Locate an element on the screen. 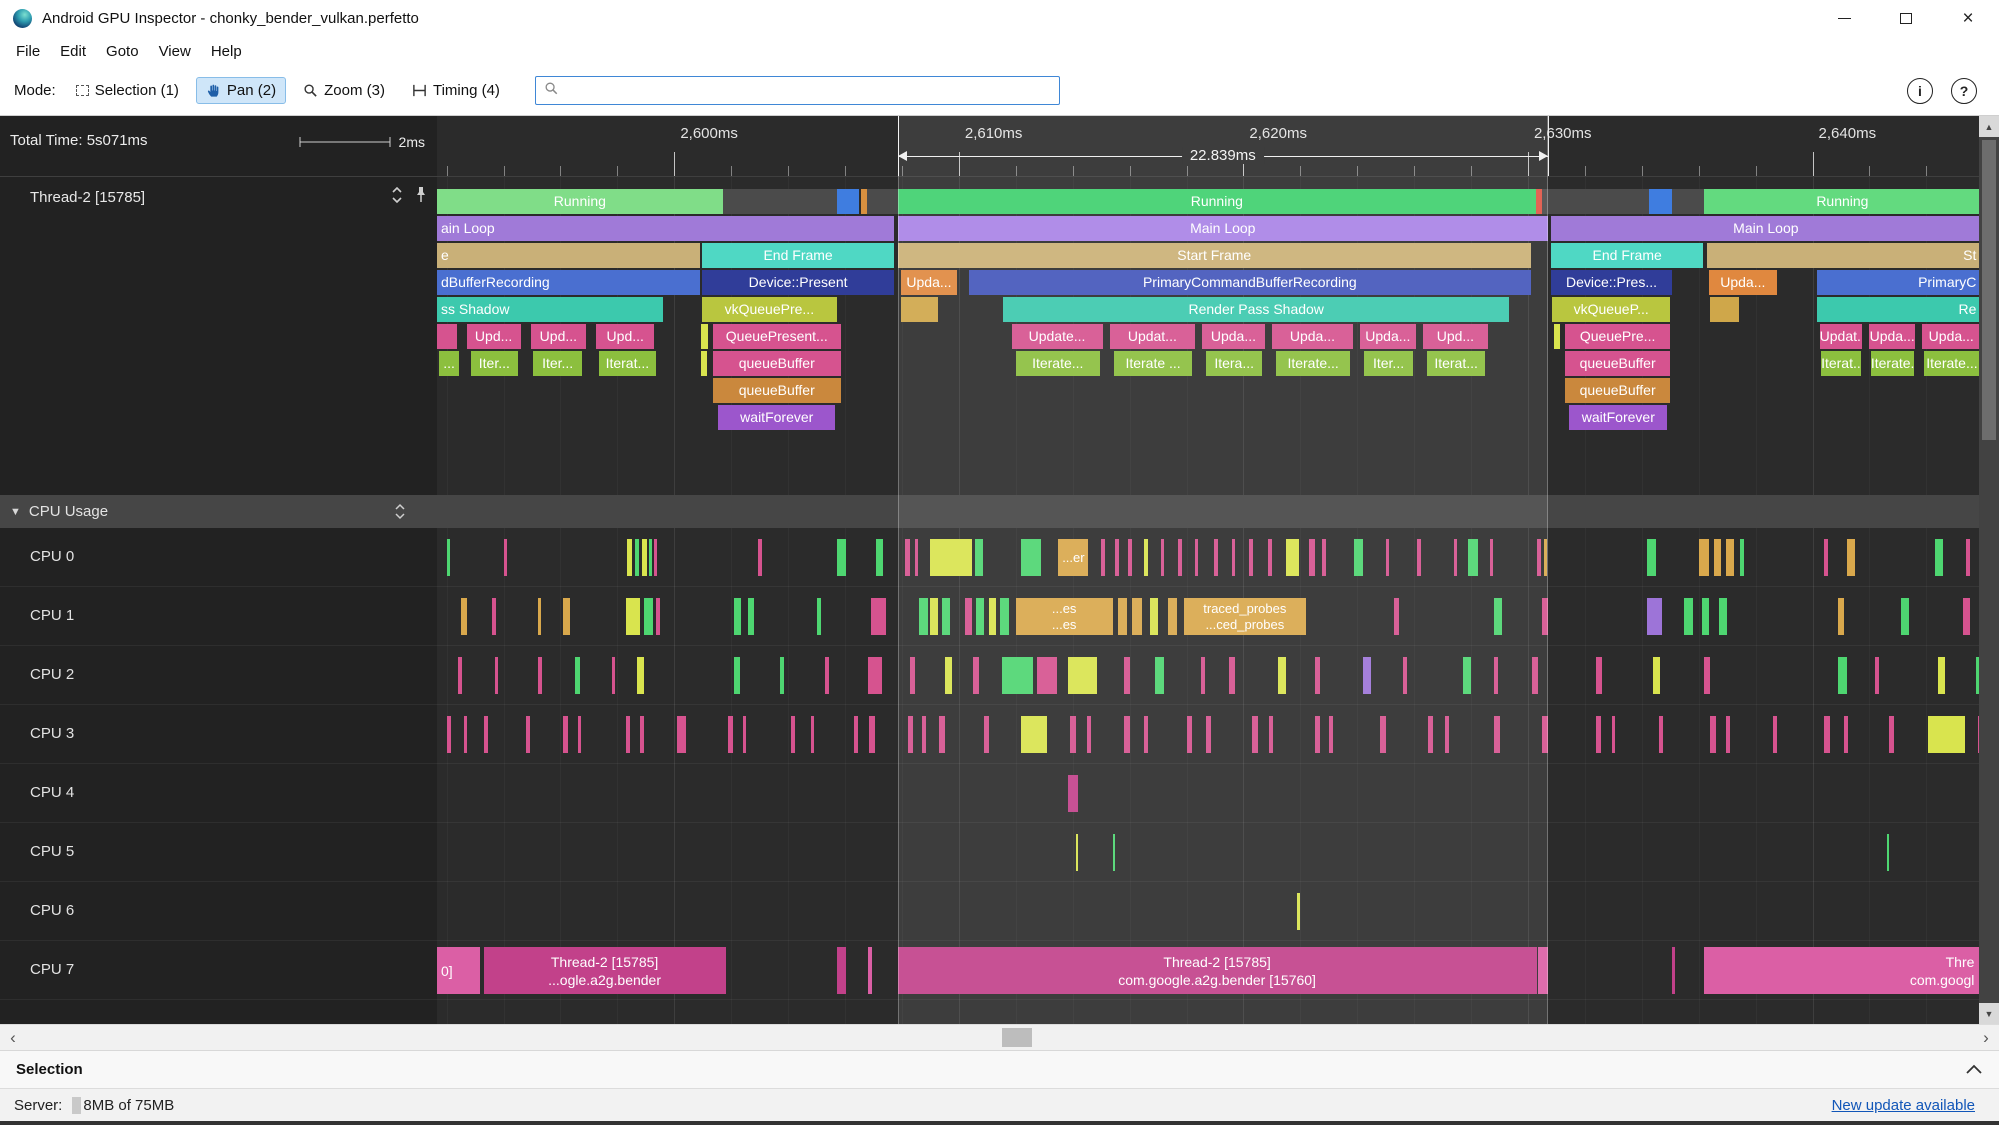 The image size is (1999, 1125). sort-updown-icon is located at coordinates (400, 513).